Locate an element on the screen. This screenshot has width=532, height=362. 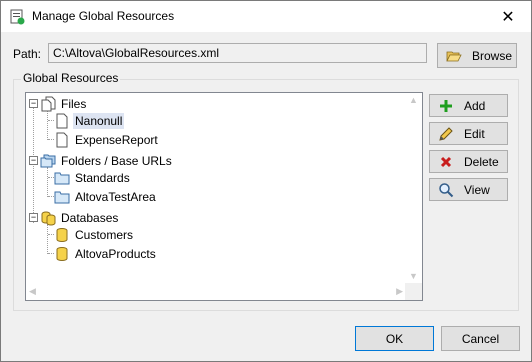
path-label: Path: is located at coordinates (27, 54).